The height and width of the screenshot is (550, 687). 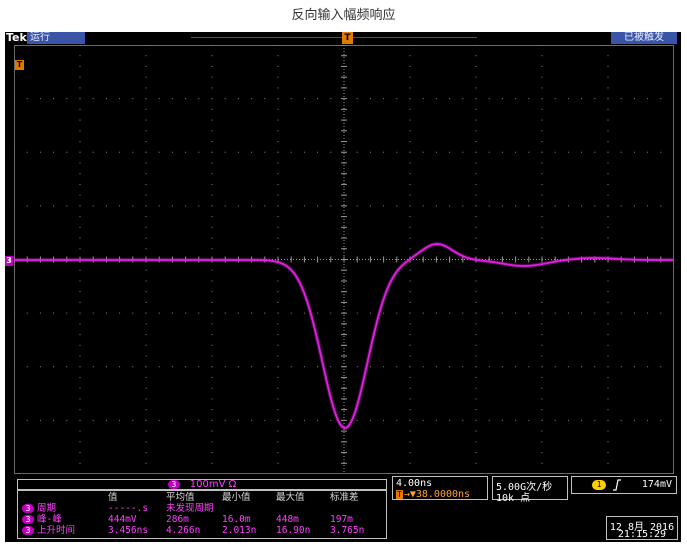 What do you see at coordinates (642, 534) in the screenshot?
I see `clock-time: 21:15:29` at bounding box center [642, 534].